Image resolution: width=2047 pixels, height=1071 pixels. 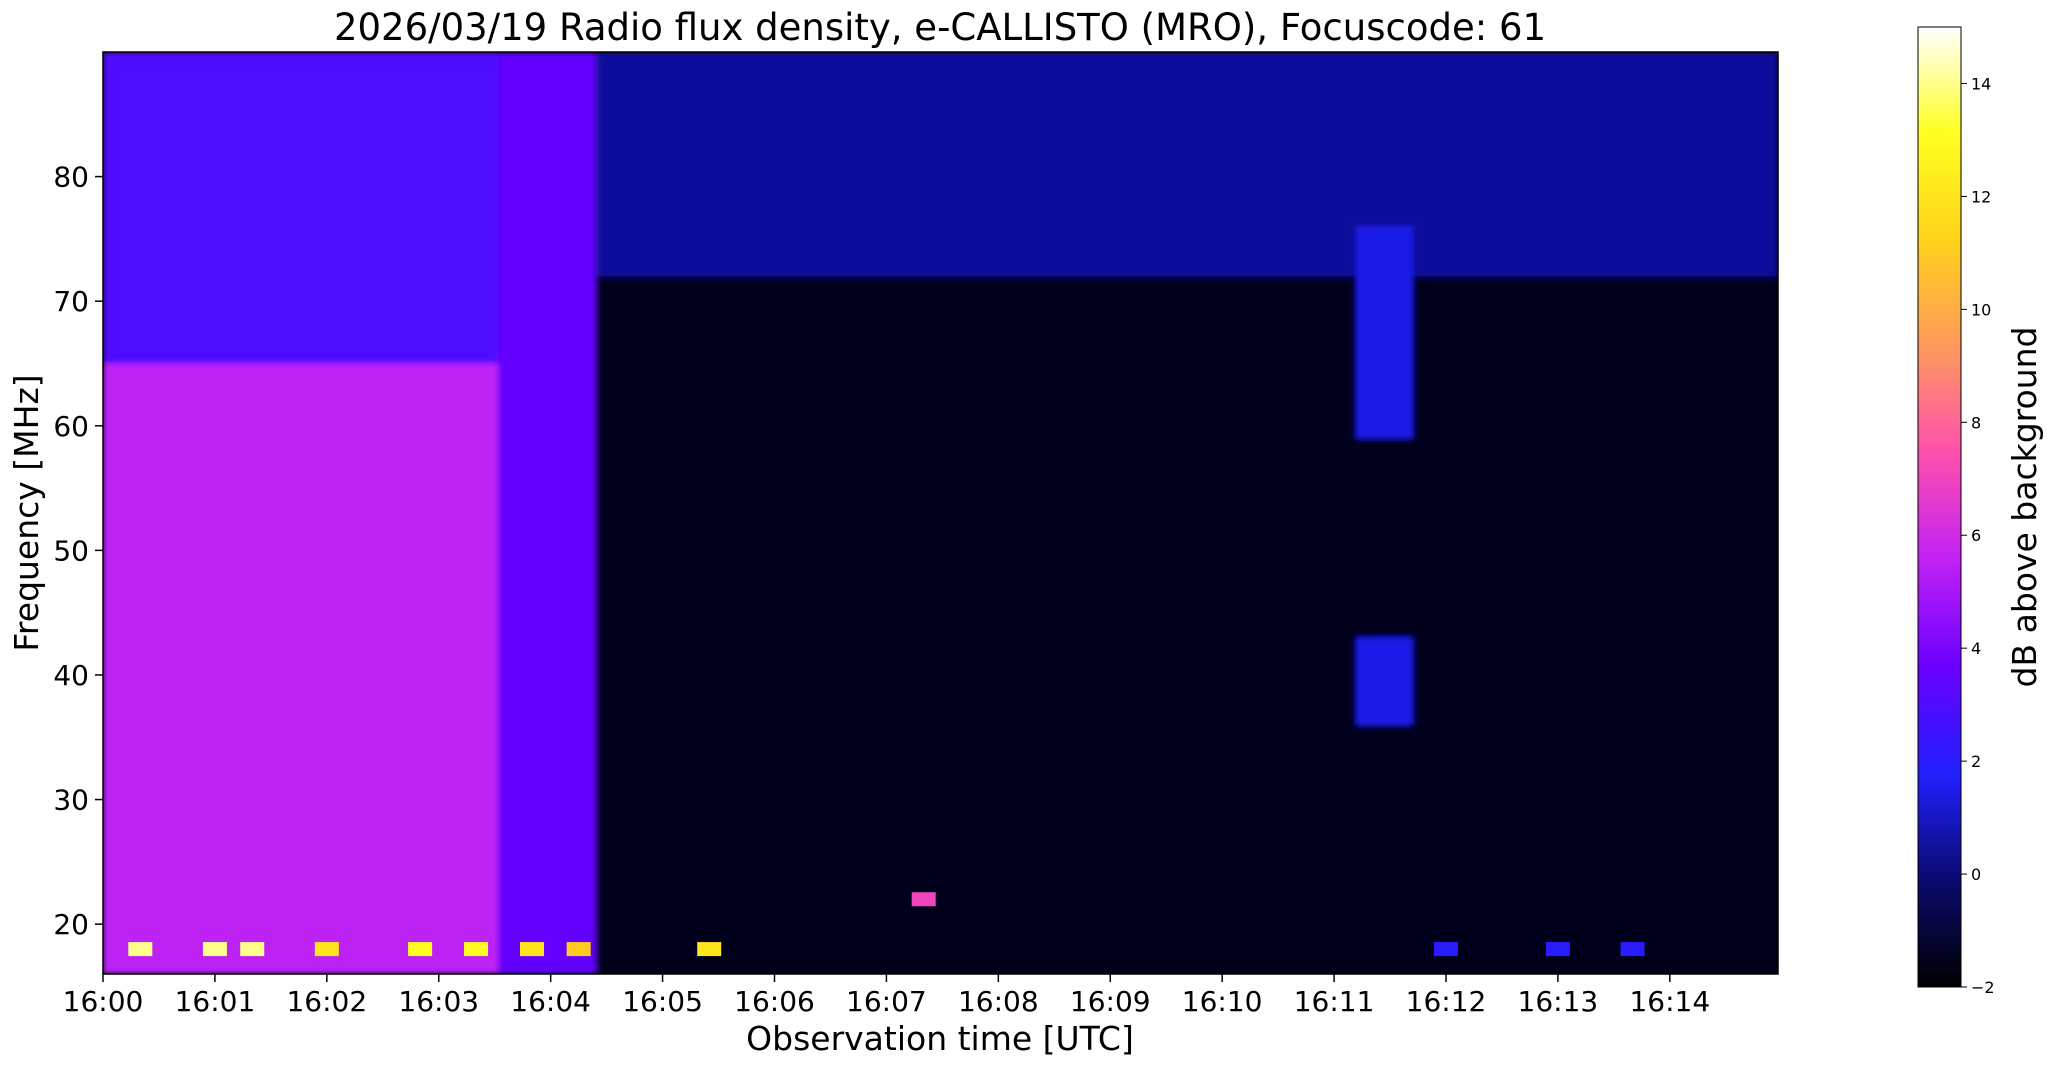 I want to click on colorbar: −2 0 2 4 6 8 10 12 14 dB above background, so click(x=1980, y=511).